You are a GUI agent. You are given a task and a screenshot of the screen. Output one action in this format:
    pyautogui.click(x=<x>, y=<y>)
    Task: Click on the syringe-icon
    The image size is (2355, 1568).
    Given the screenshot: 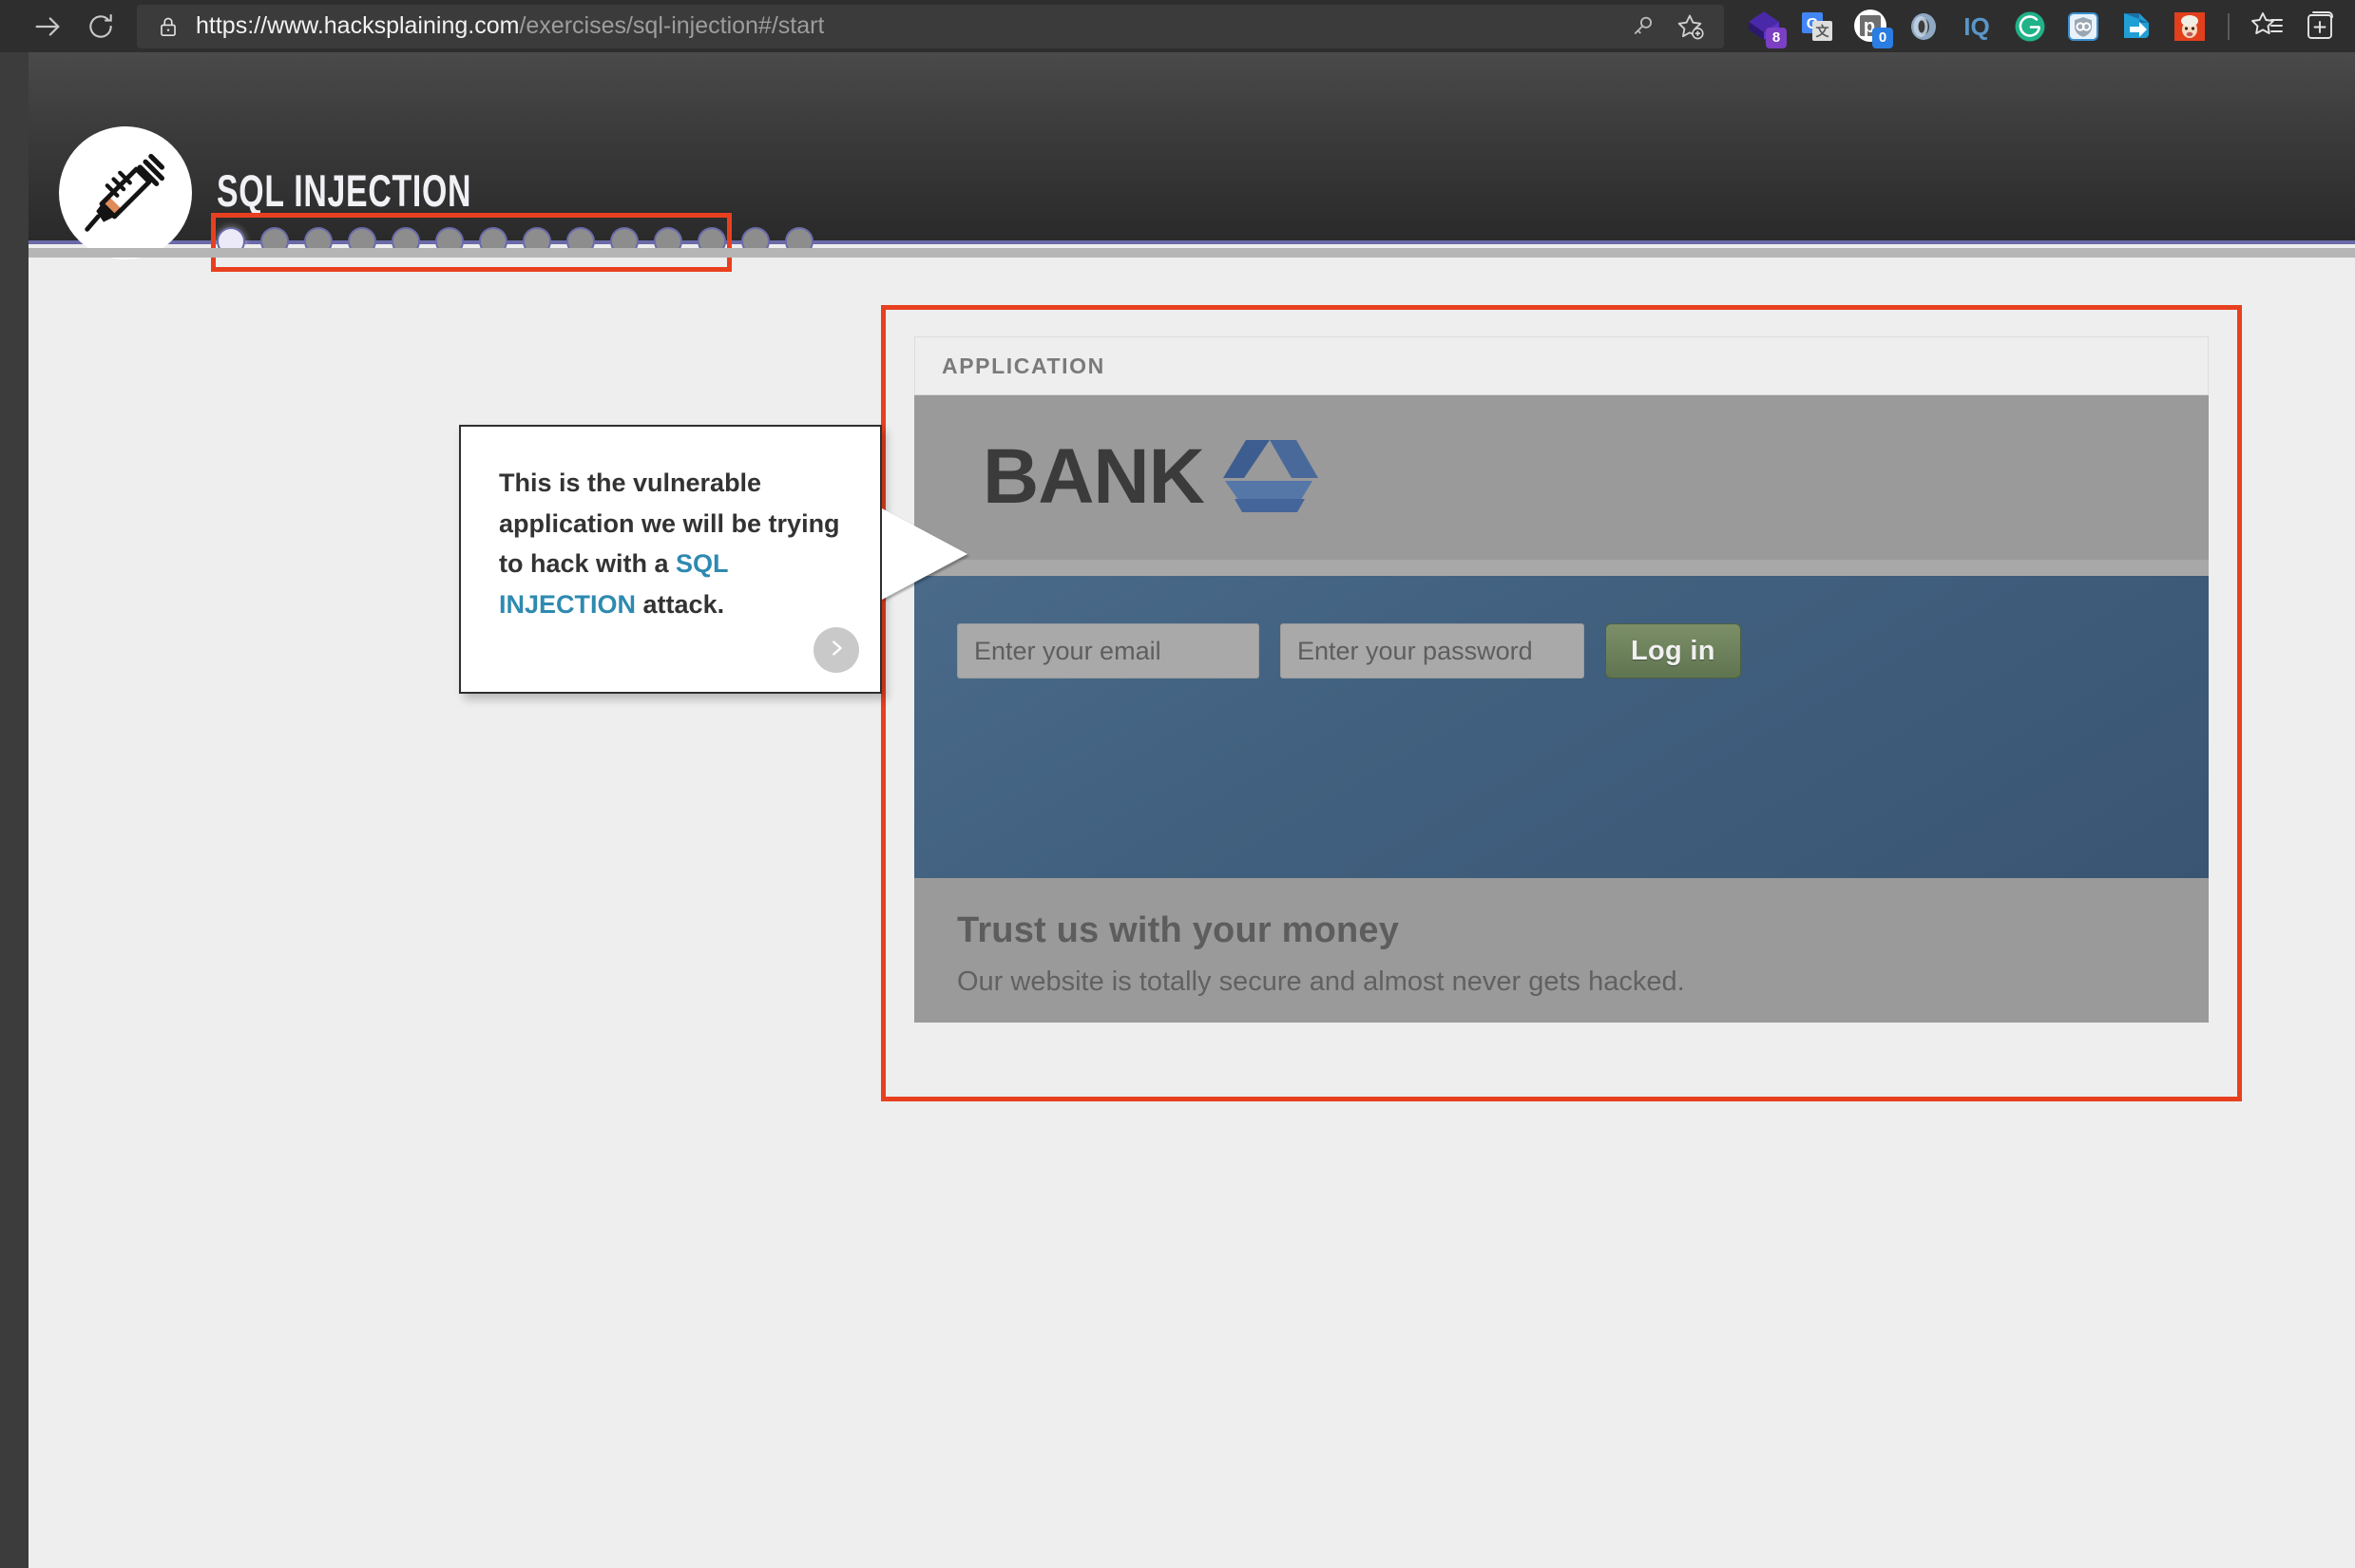 What is the action you would take?
    pyautogui.click(x=125, y=193)
    